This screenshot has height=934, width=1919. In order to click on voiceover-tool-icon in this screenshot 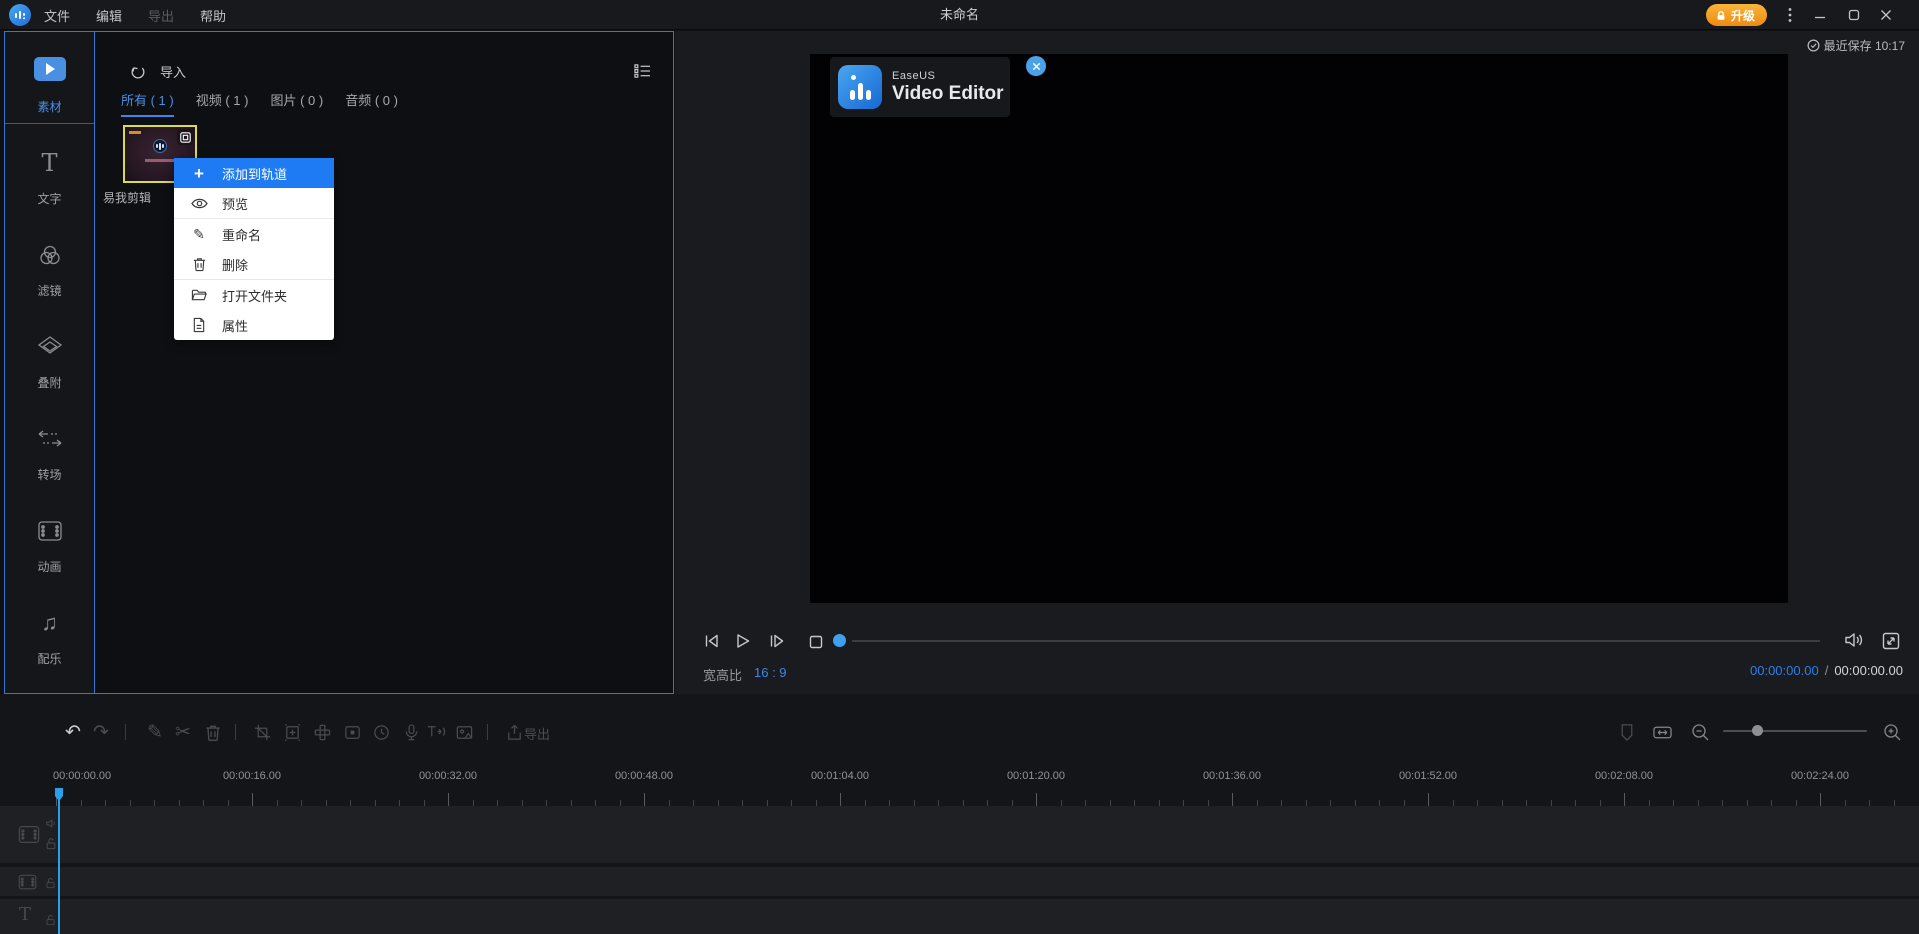, I will do `click(411, 732)`.